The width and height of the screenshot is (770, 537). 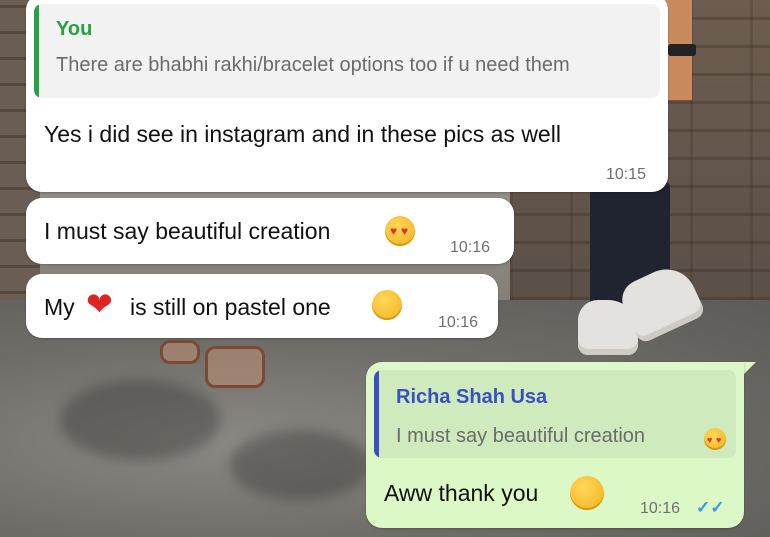 I want to click on watch, so click(x=682, y=50).